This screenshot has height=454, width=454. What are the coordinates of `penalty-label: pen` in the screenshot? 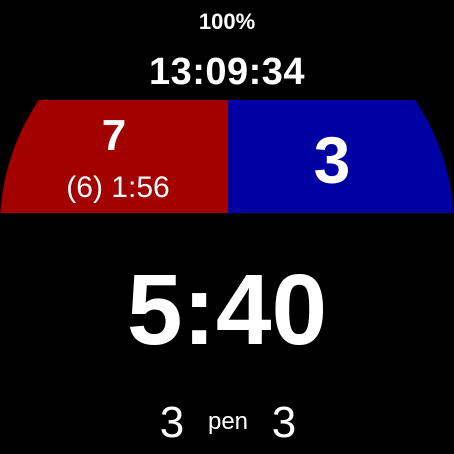 It's located at (228, 421).